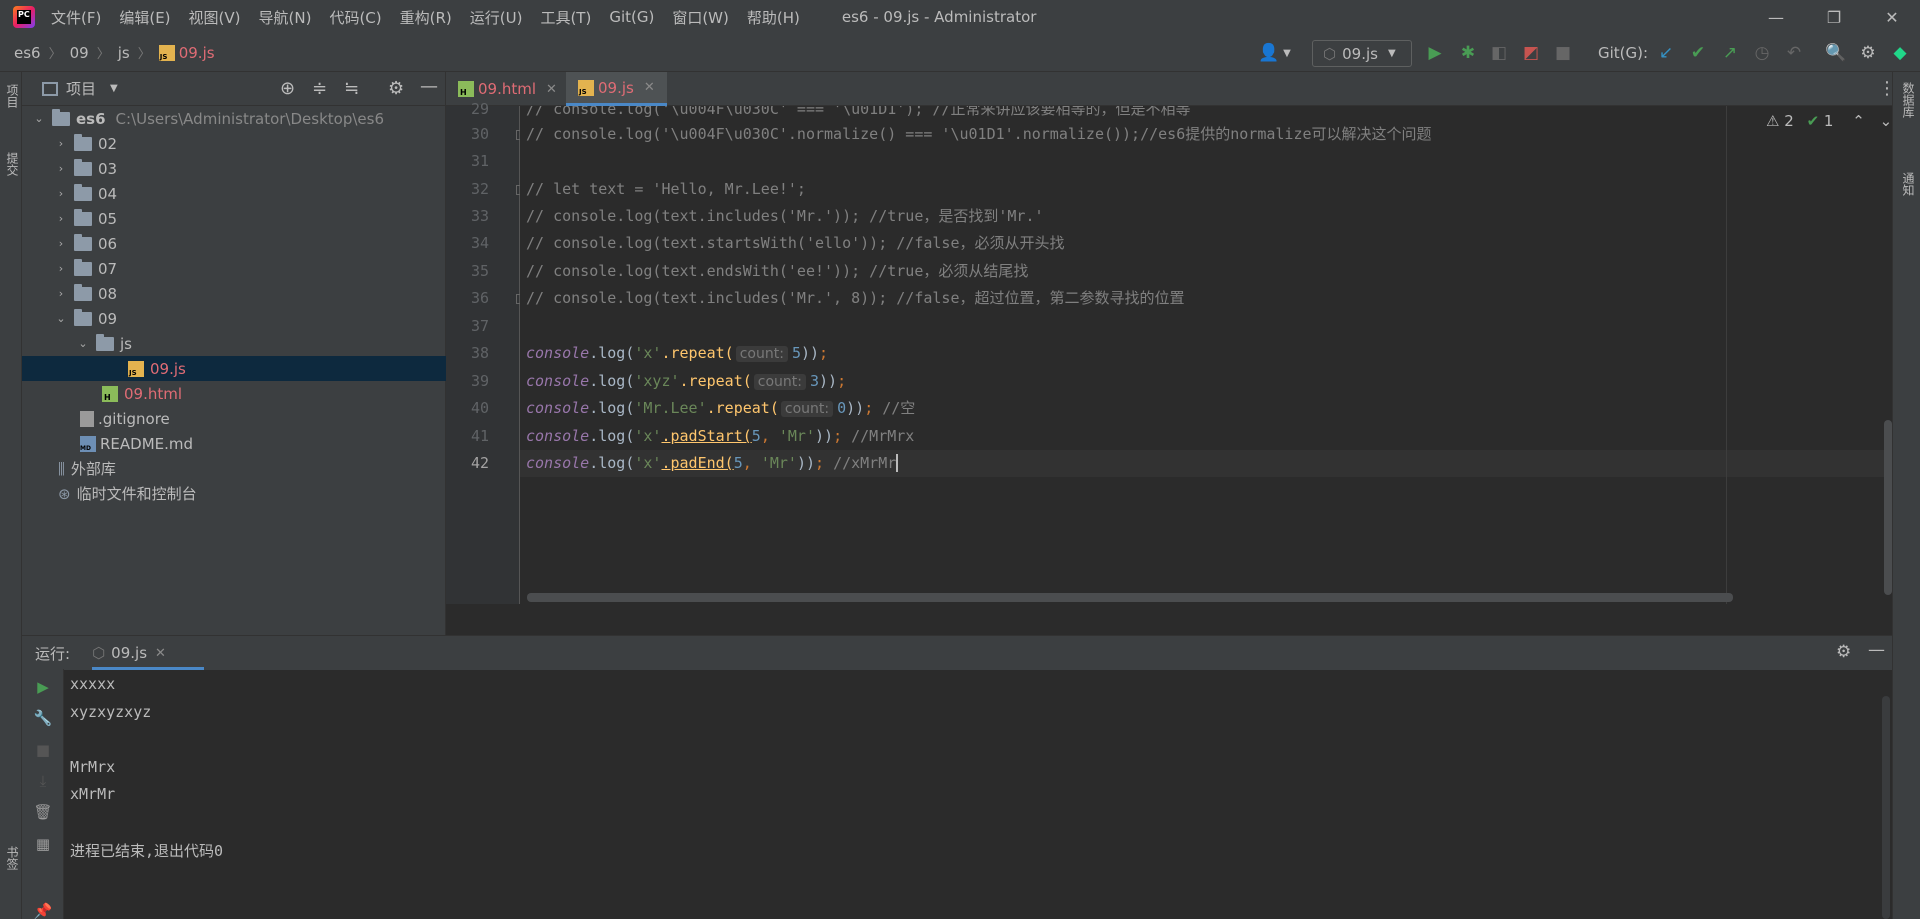  I want to click on breadcrumb-js: js, so click(124, 53).